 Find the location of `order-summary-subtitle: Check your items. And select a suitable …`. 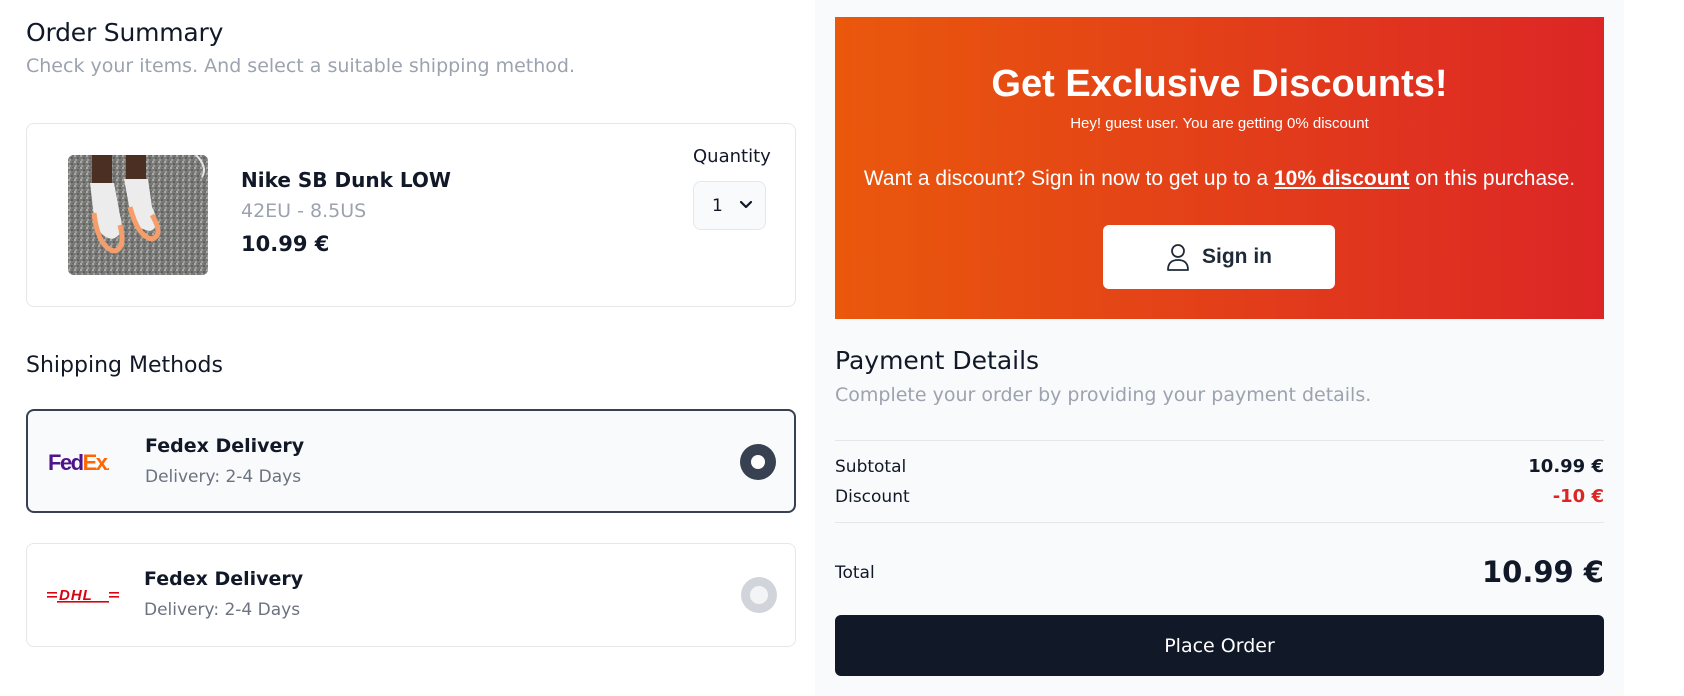

order-summary-subtitle: Check your items. And select a suitable … is located at coordinates (301, 66).